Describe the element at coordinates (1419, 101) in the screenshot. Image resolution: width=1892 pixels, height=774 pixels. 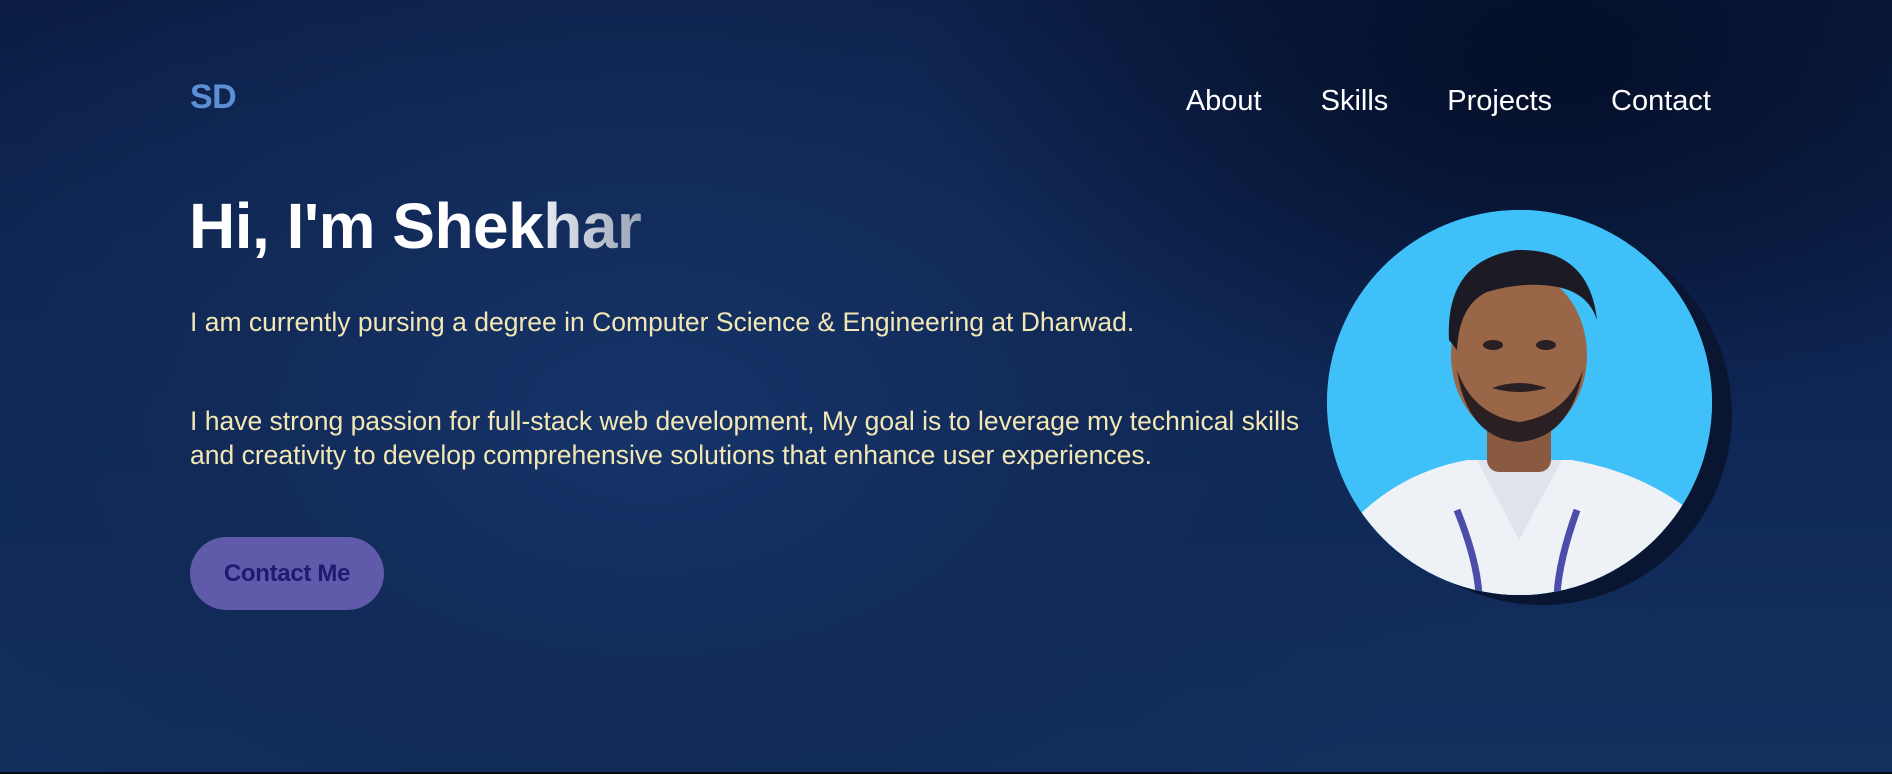
I see `main-nav: About Skills Projects Contact` at that location.